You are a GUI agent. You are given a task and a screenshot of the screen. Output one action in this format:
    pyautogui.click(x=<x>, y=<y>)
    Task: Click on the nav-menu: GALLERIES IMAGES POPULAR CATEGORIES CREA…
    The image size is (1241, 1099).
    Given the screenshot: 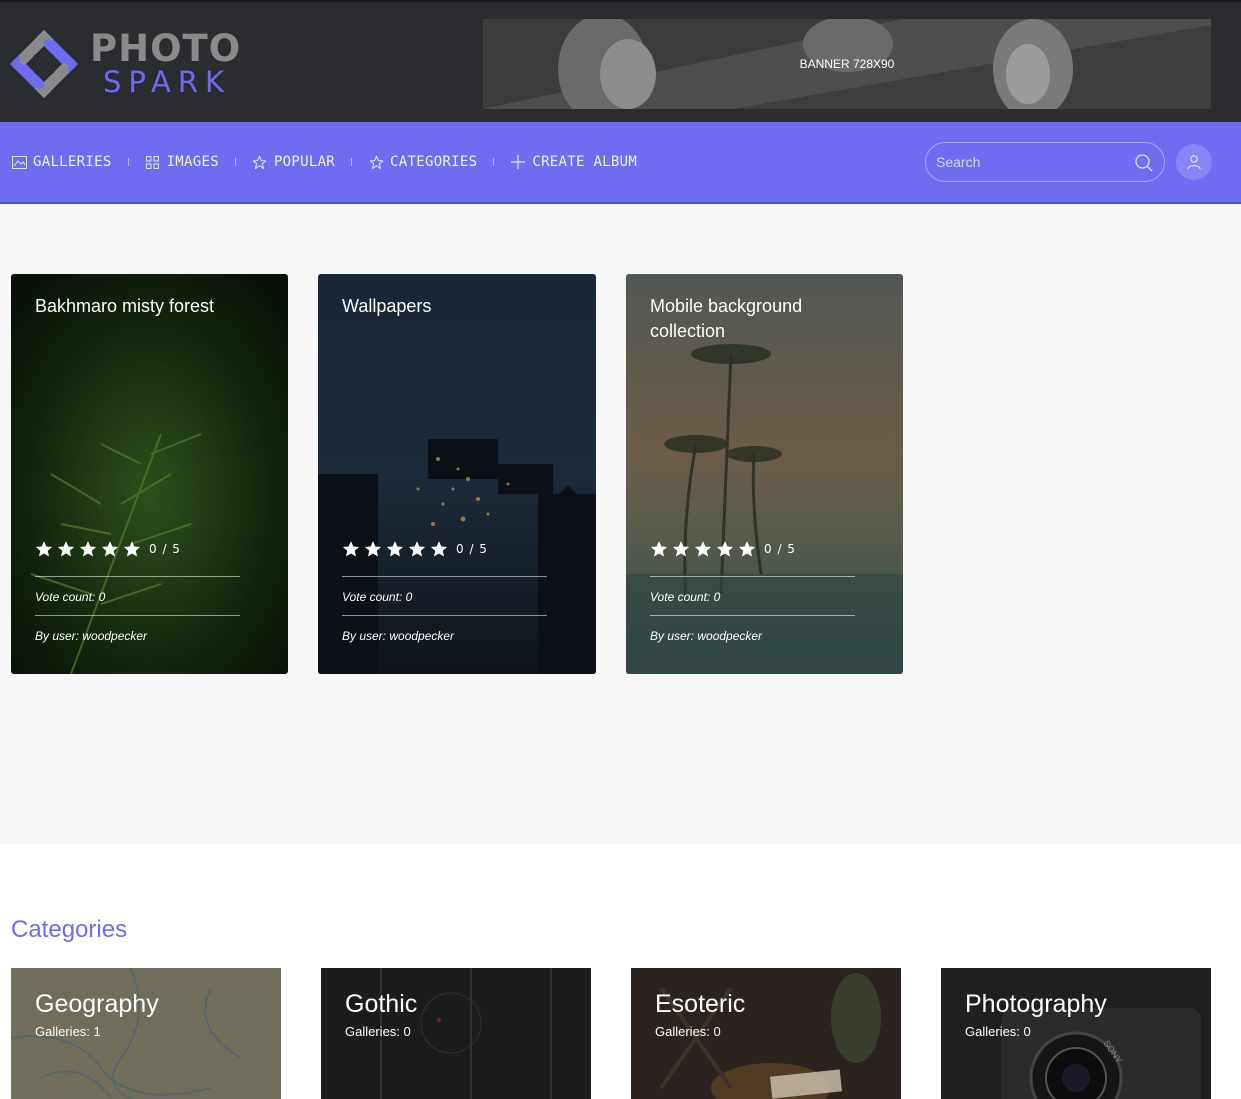 What is the action you would take?
    pyautogui.click(x=324, y=162)
    